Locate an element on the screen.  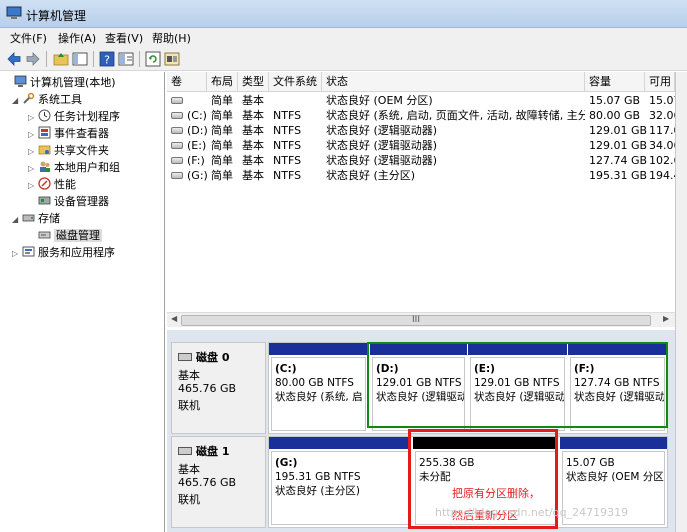
users-icon is located at coordinates (45, 166).